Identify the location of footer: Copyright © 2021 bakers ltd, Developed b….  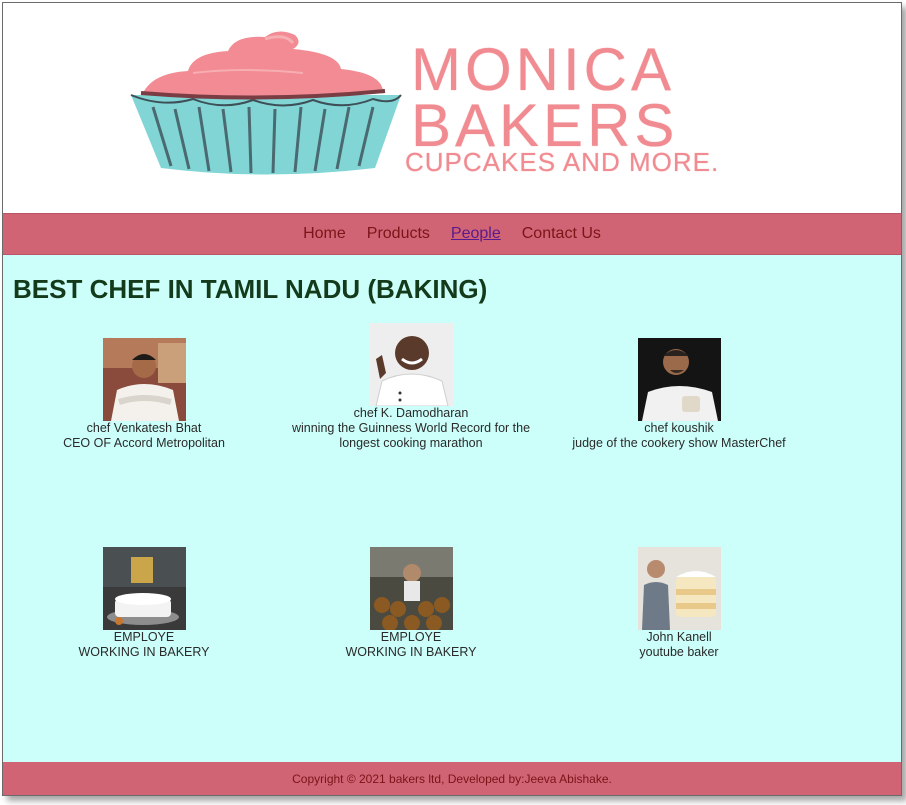
(452, 778).